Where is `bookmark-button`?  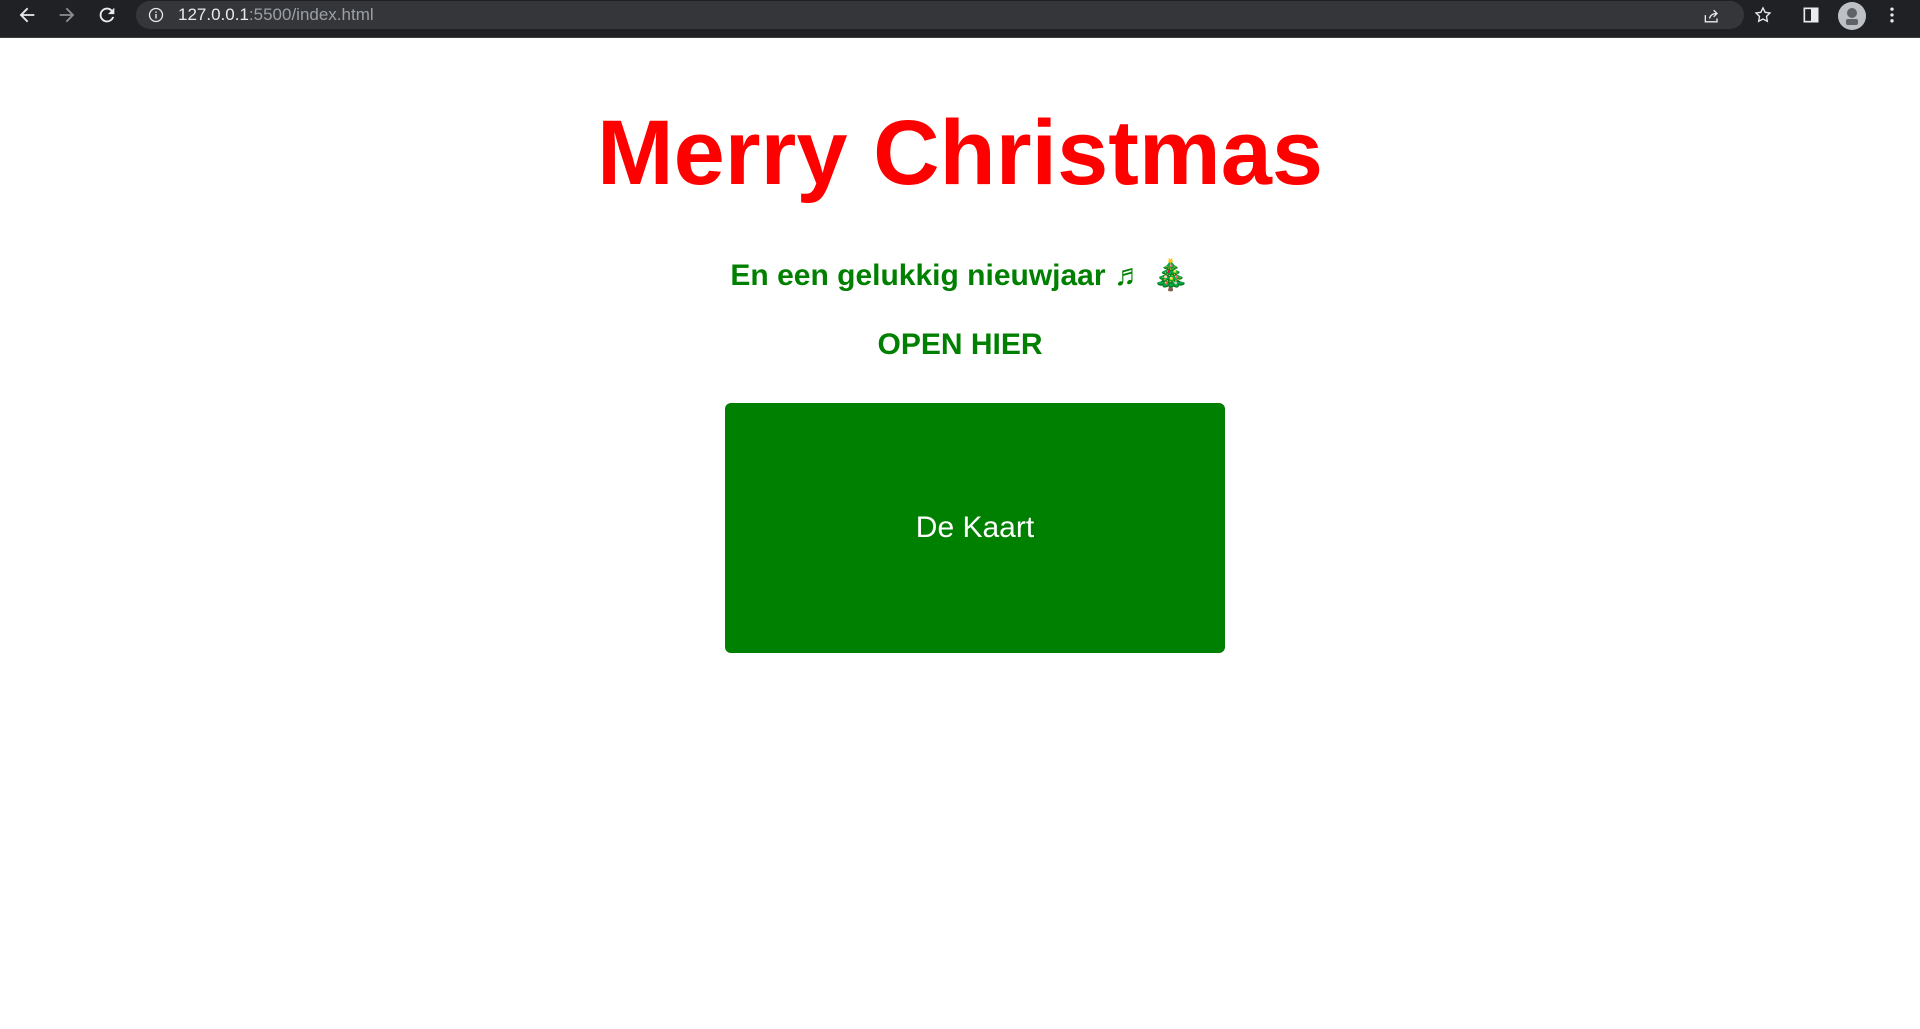
bookmark-button is located at coordinates (1763, 15).